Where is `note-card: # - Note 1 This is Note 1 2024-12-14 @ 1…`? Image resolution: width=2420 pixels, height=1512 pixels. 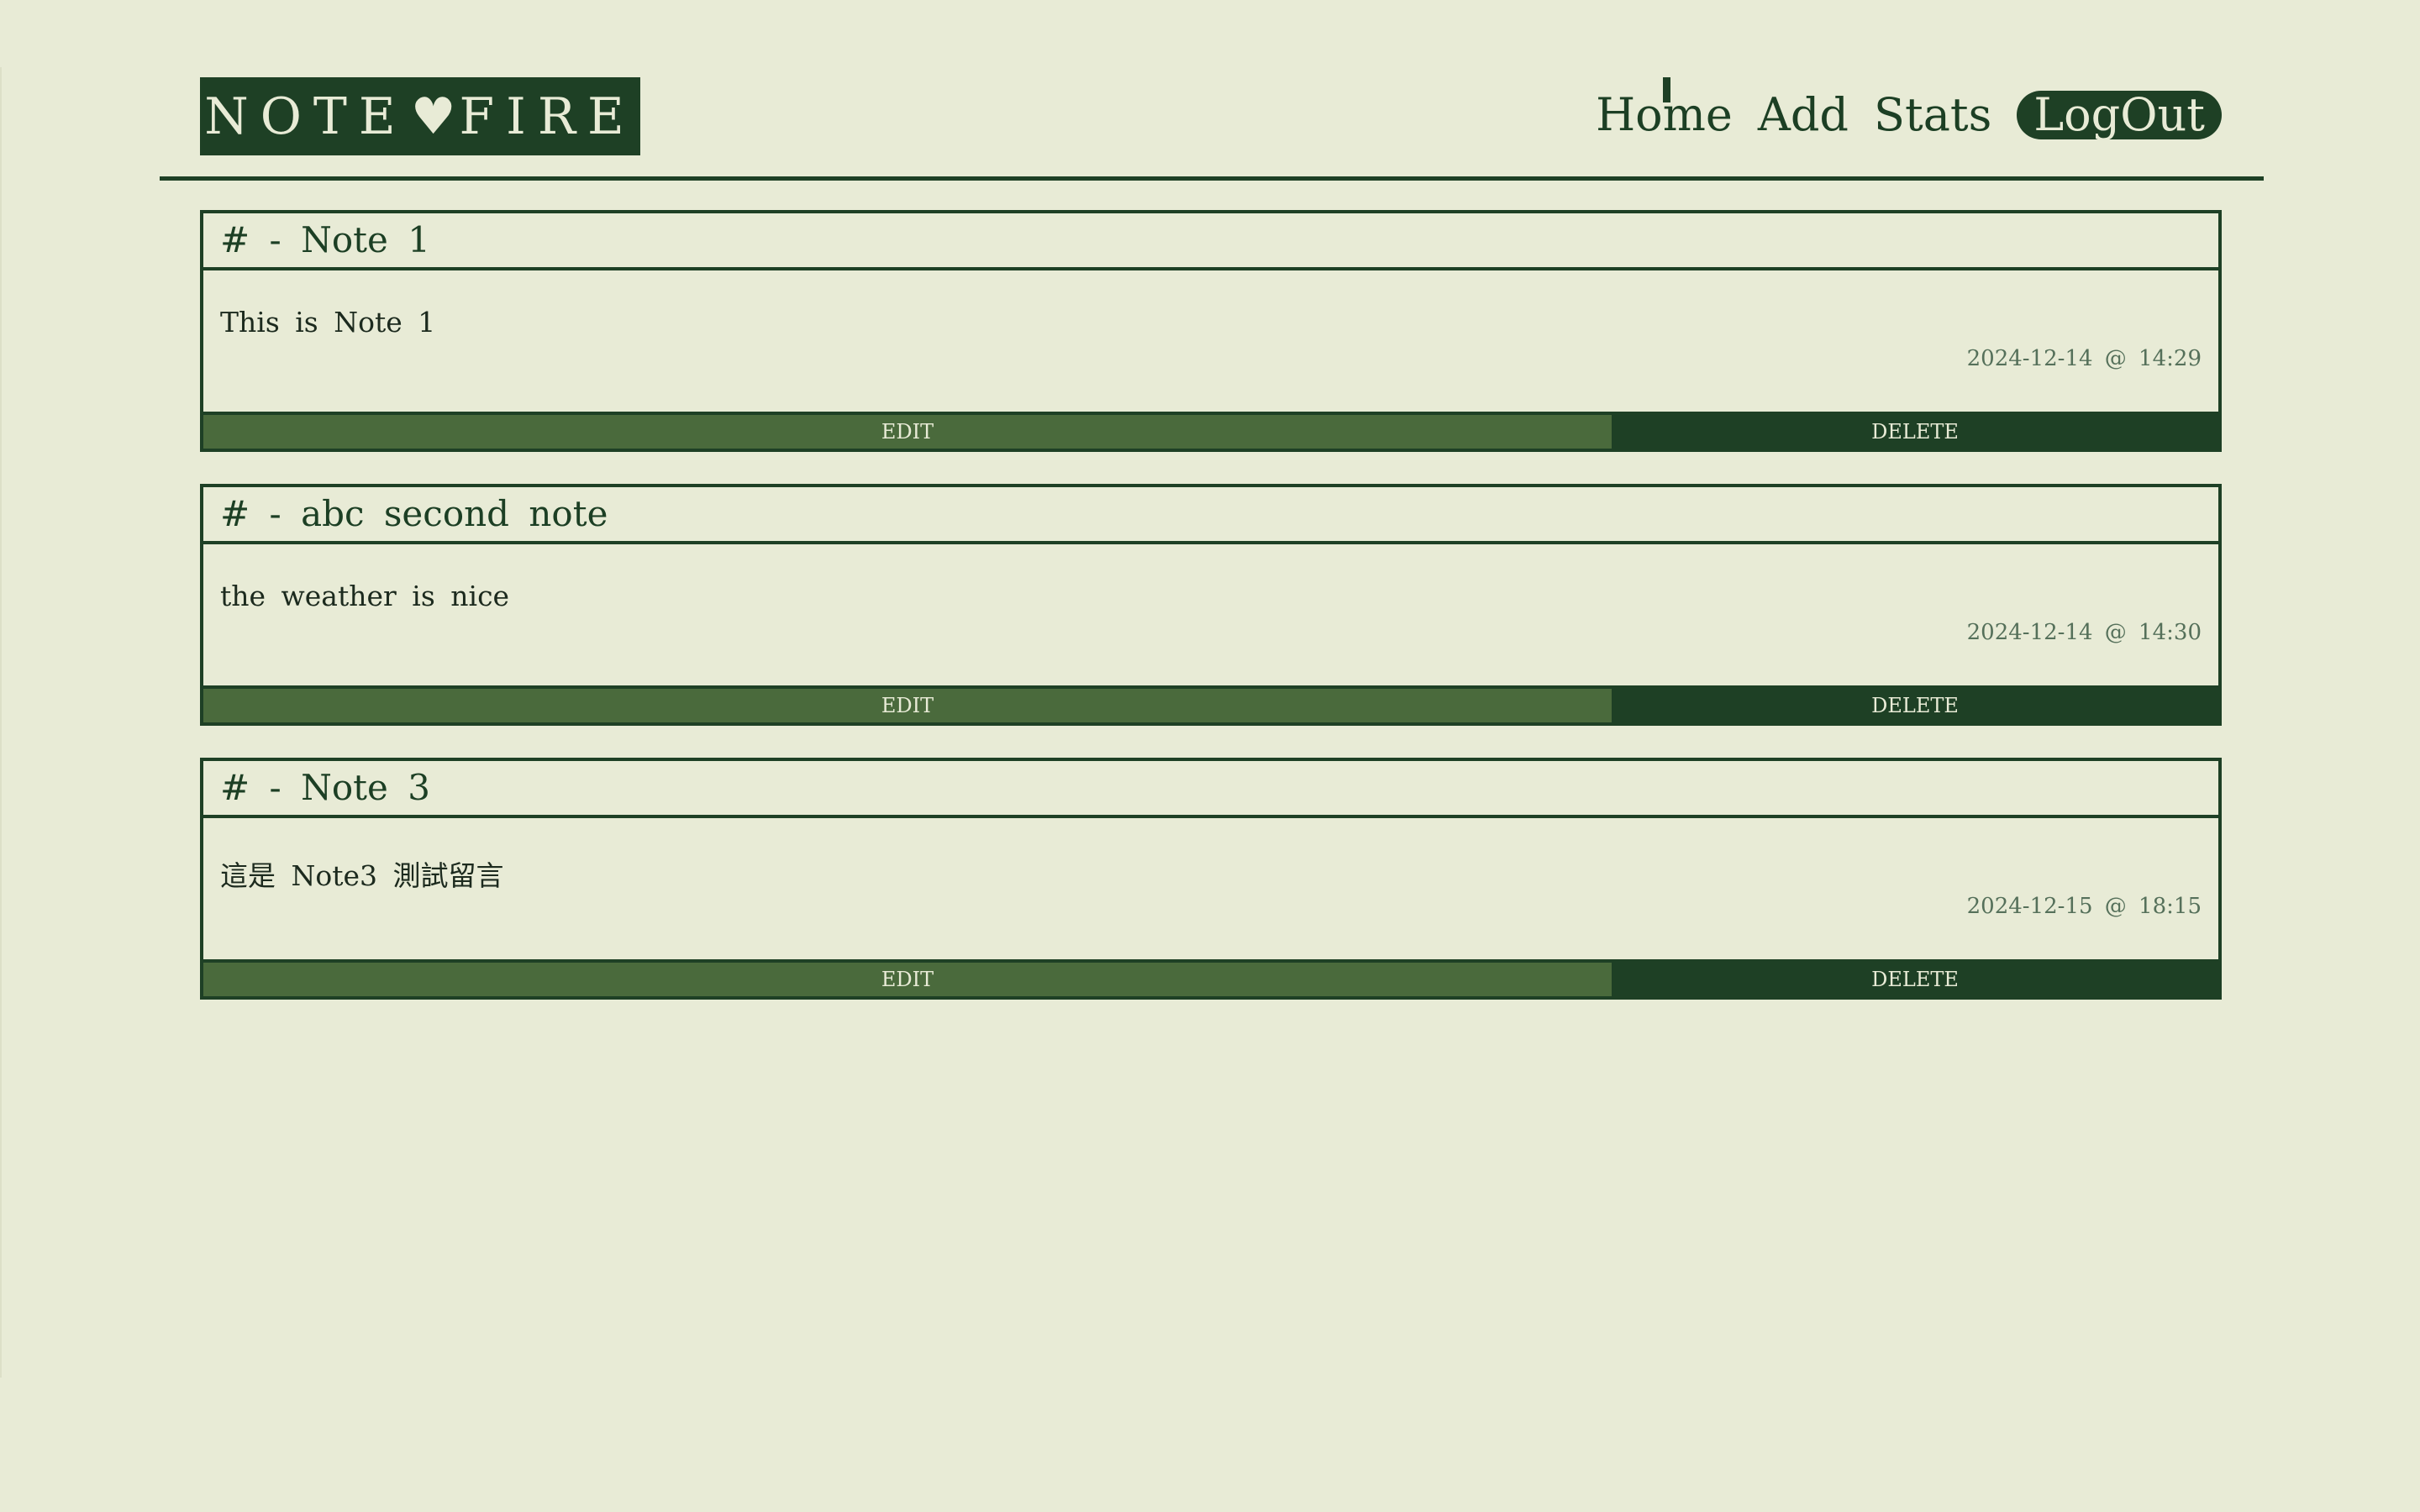
note-card: # - Note 1 This is Note 1 2024-12-14 @ 1… is located at coordinates (1211, 331).